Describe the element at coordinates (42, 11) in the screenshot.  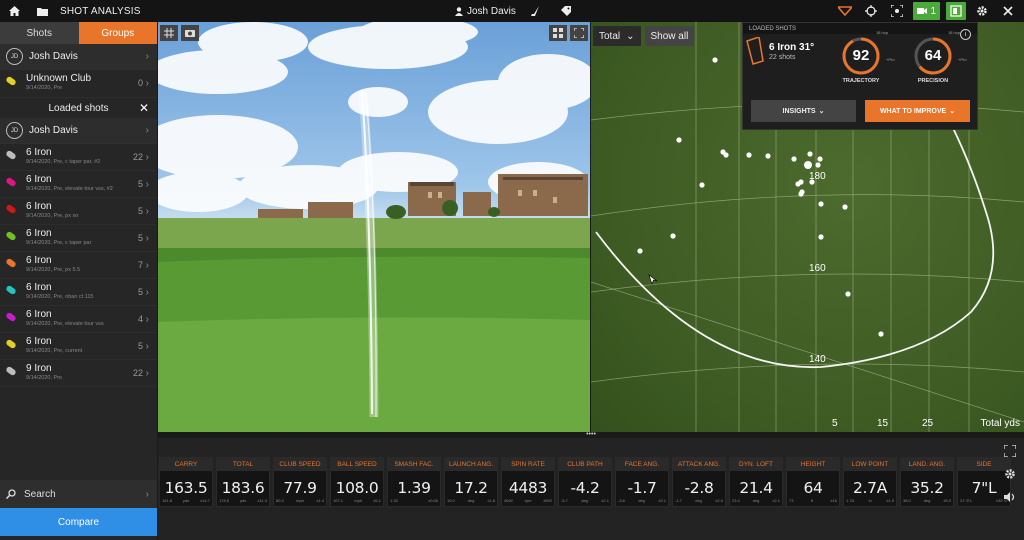
I see `folder-icon` at that location.